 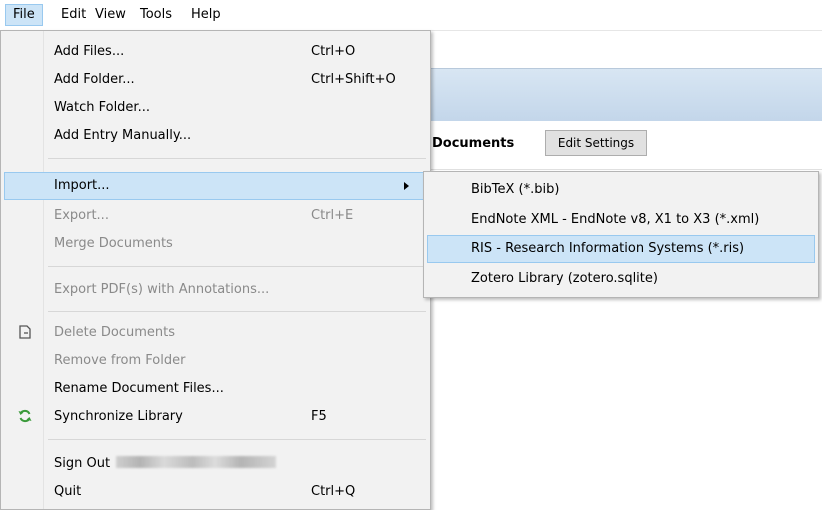 I want to click on menu-item-shortcut: Ctrl+E, so click(x=332, y=215).